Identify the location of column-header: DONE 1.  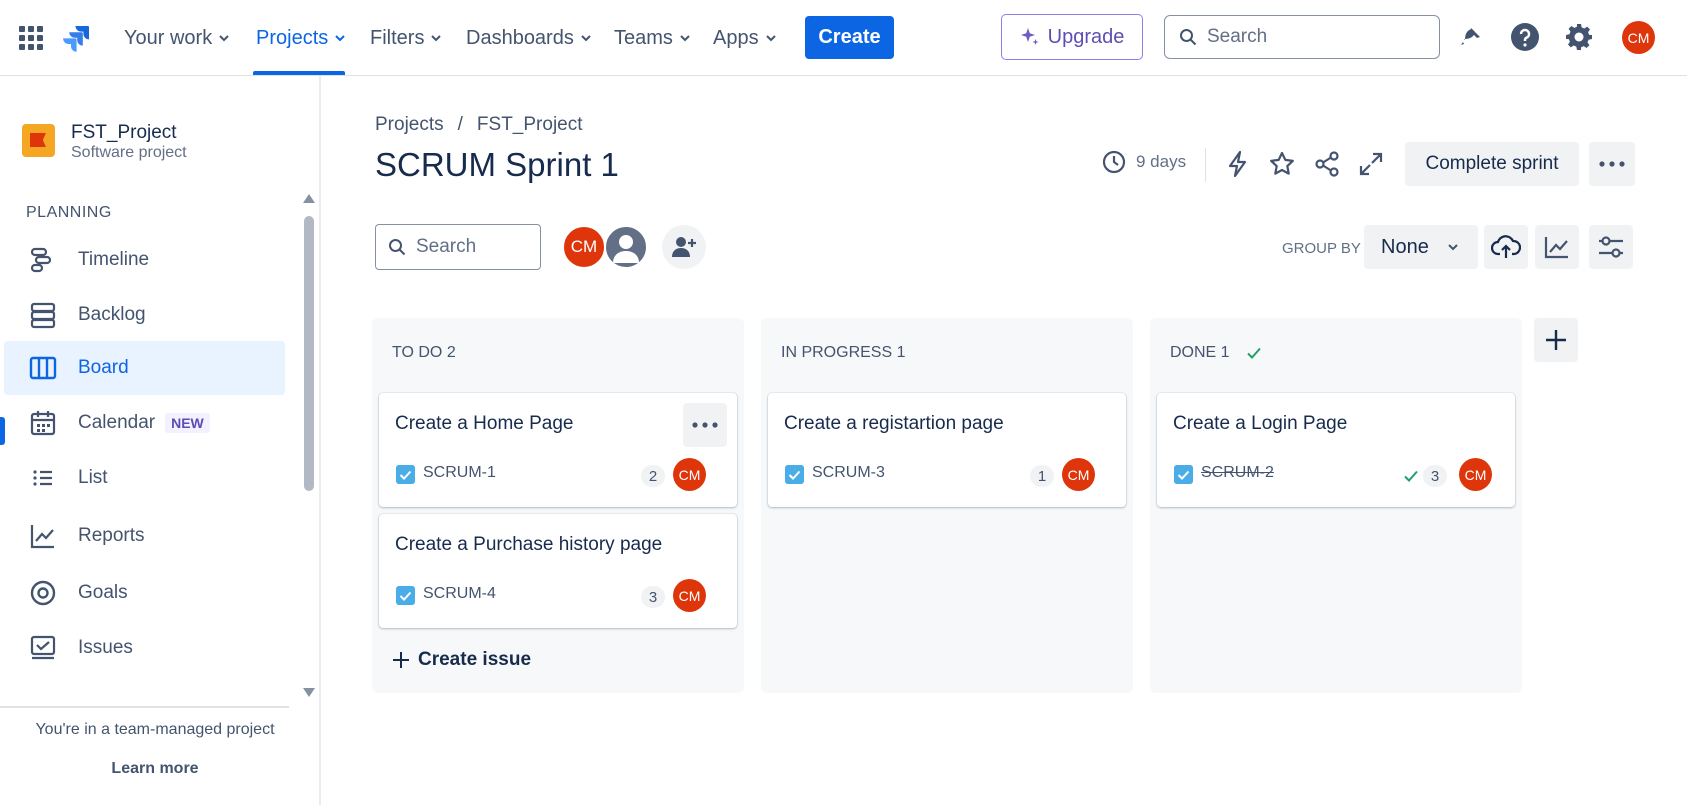
(1216, 353).